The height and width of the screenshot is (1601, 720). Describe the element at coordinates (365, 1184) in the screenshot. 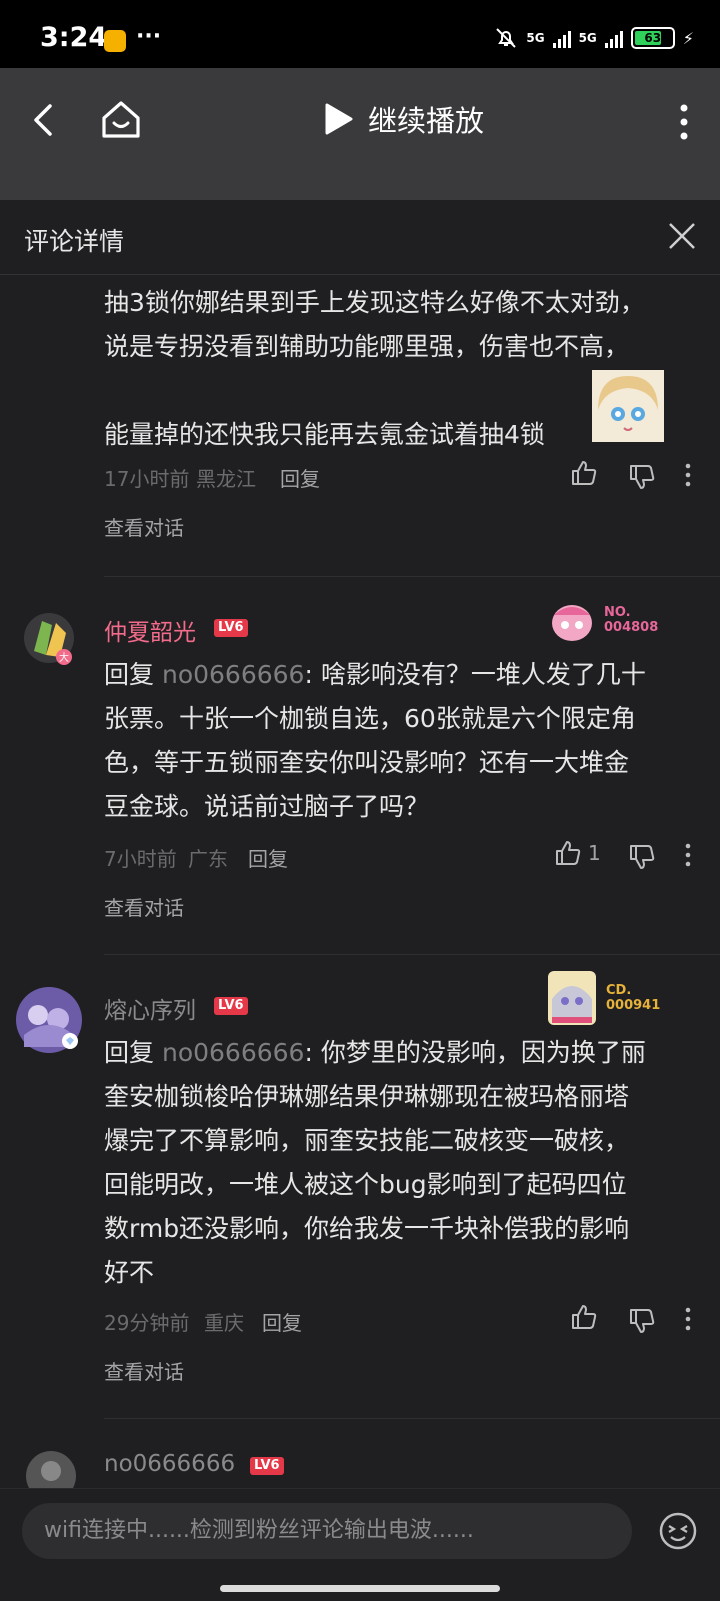

I see `comment-line: 回能明改，一堆人被这个bug影响到了起码四位` at that location.